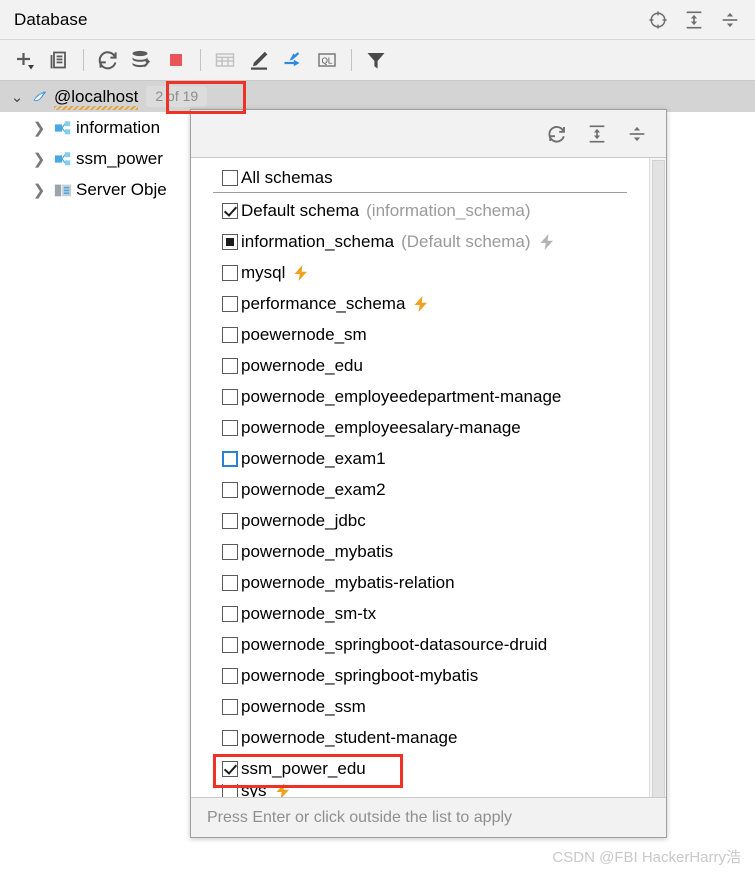 This screenshot has width=755, height=885. What do you see at coordinates (420, 334) in the screenshot?
I see `schema-list-item: poewernode_sm` at bounding box center [420, 334].